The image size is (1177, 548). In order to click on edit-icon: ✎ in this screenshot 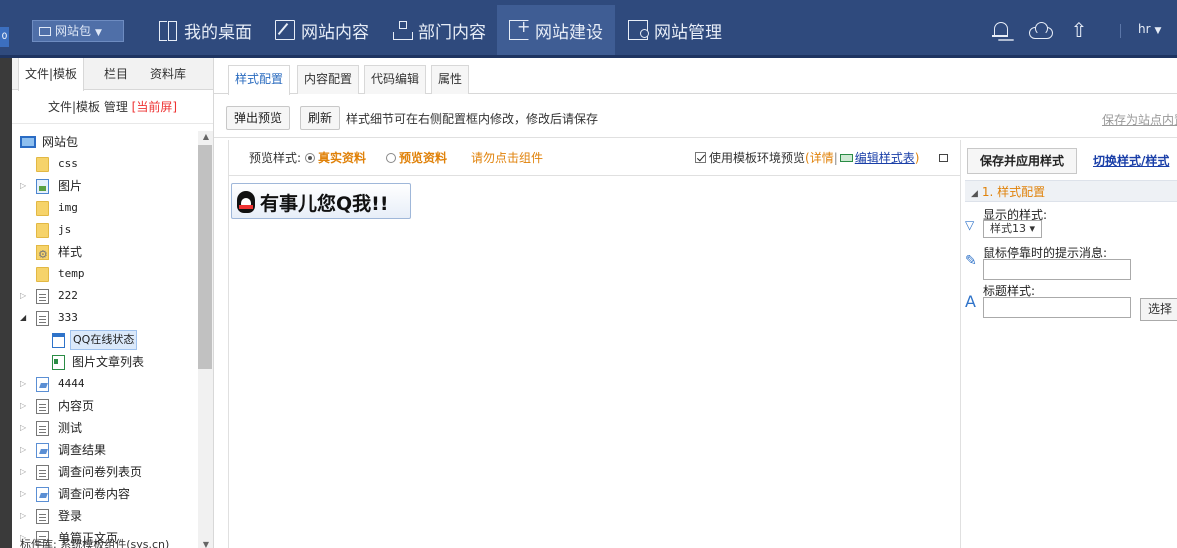, I will do `click(971, 261)`.